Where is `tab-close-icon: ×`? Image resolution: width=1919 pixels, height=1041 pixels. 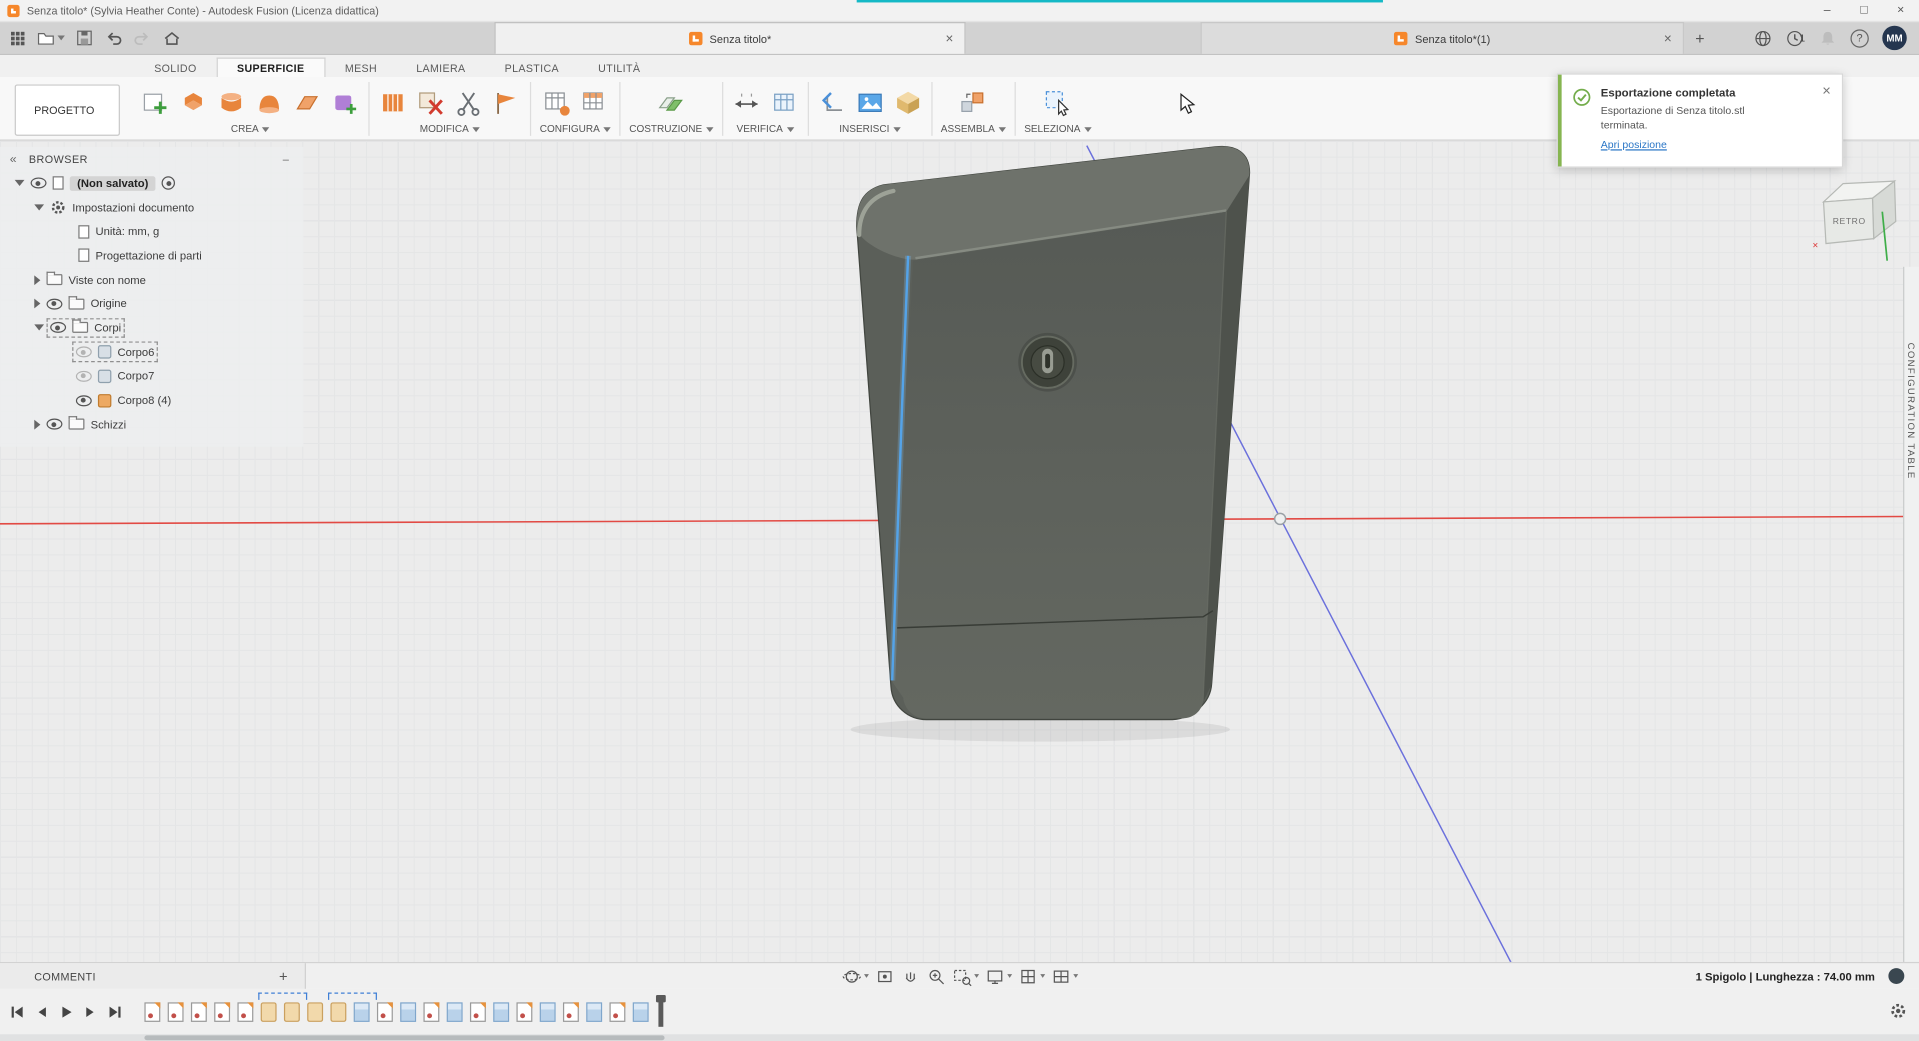 tab-close-icon: × is located at coordinates (950, 38).